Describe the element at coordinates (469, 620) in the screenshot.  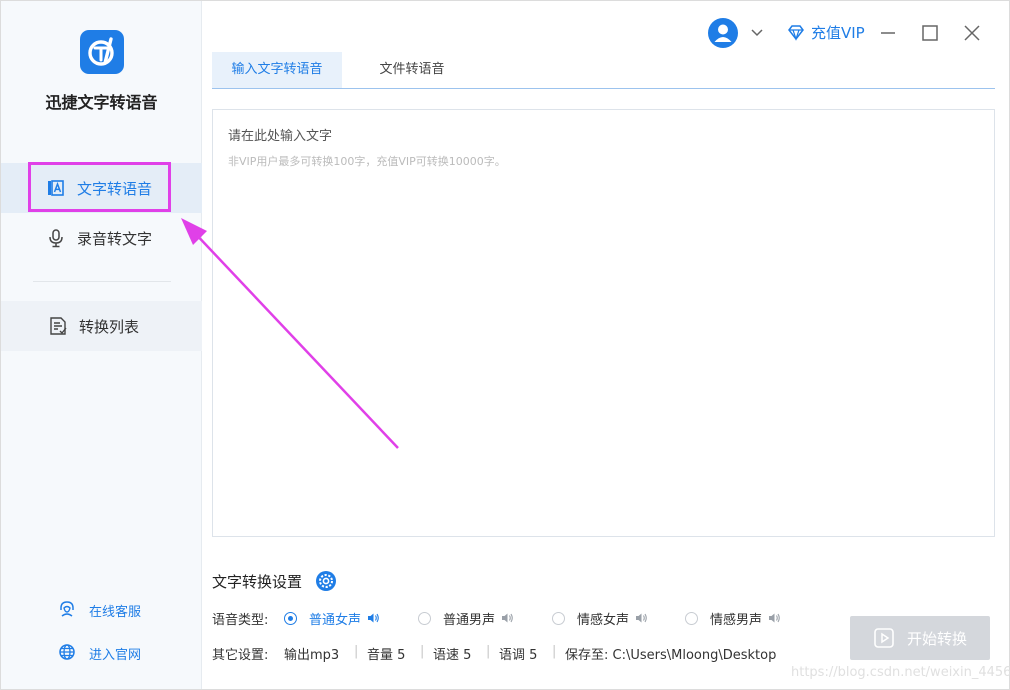
I see `voice-option-label: 普通男声` at that location.